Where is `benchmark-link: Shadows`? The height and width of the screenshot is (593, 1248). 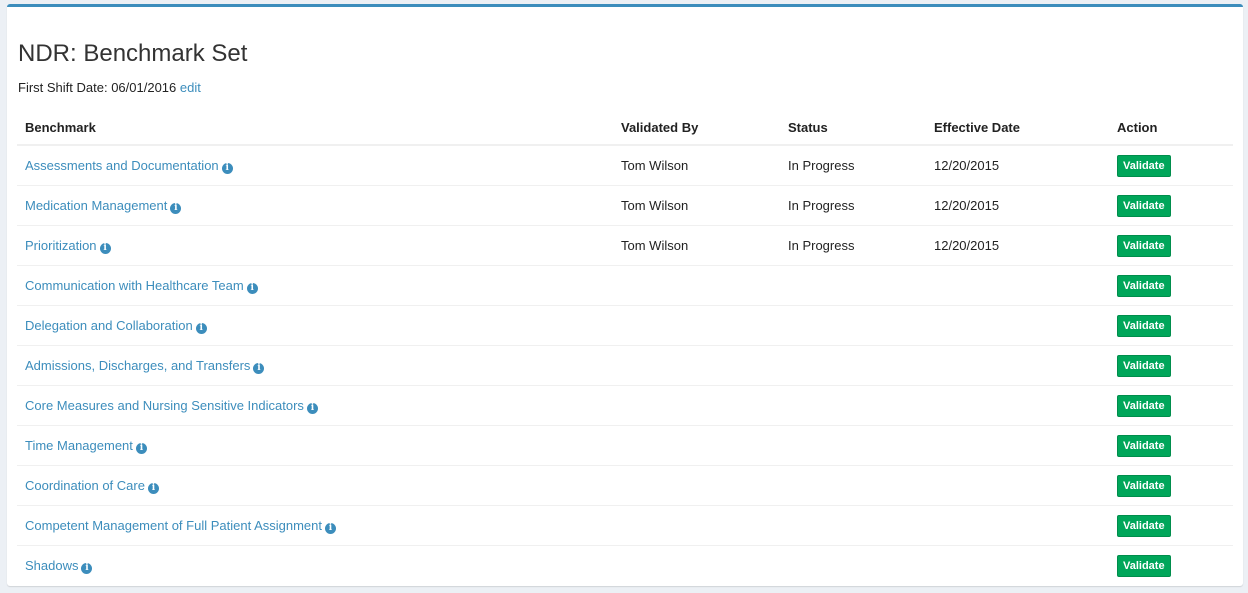 benchmark-link: Shadows is located at coordinates (51, 565).